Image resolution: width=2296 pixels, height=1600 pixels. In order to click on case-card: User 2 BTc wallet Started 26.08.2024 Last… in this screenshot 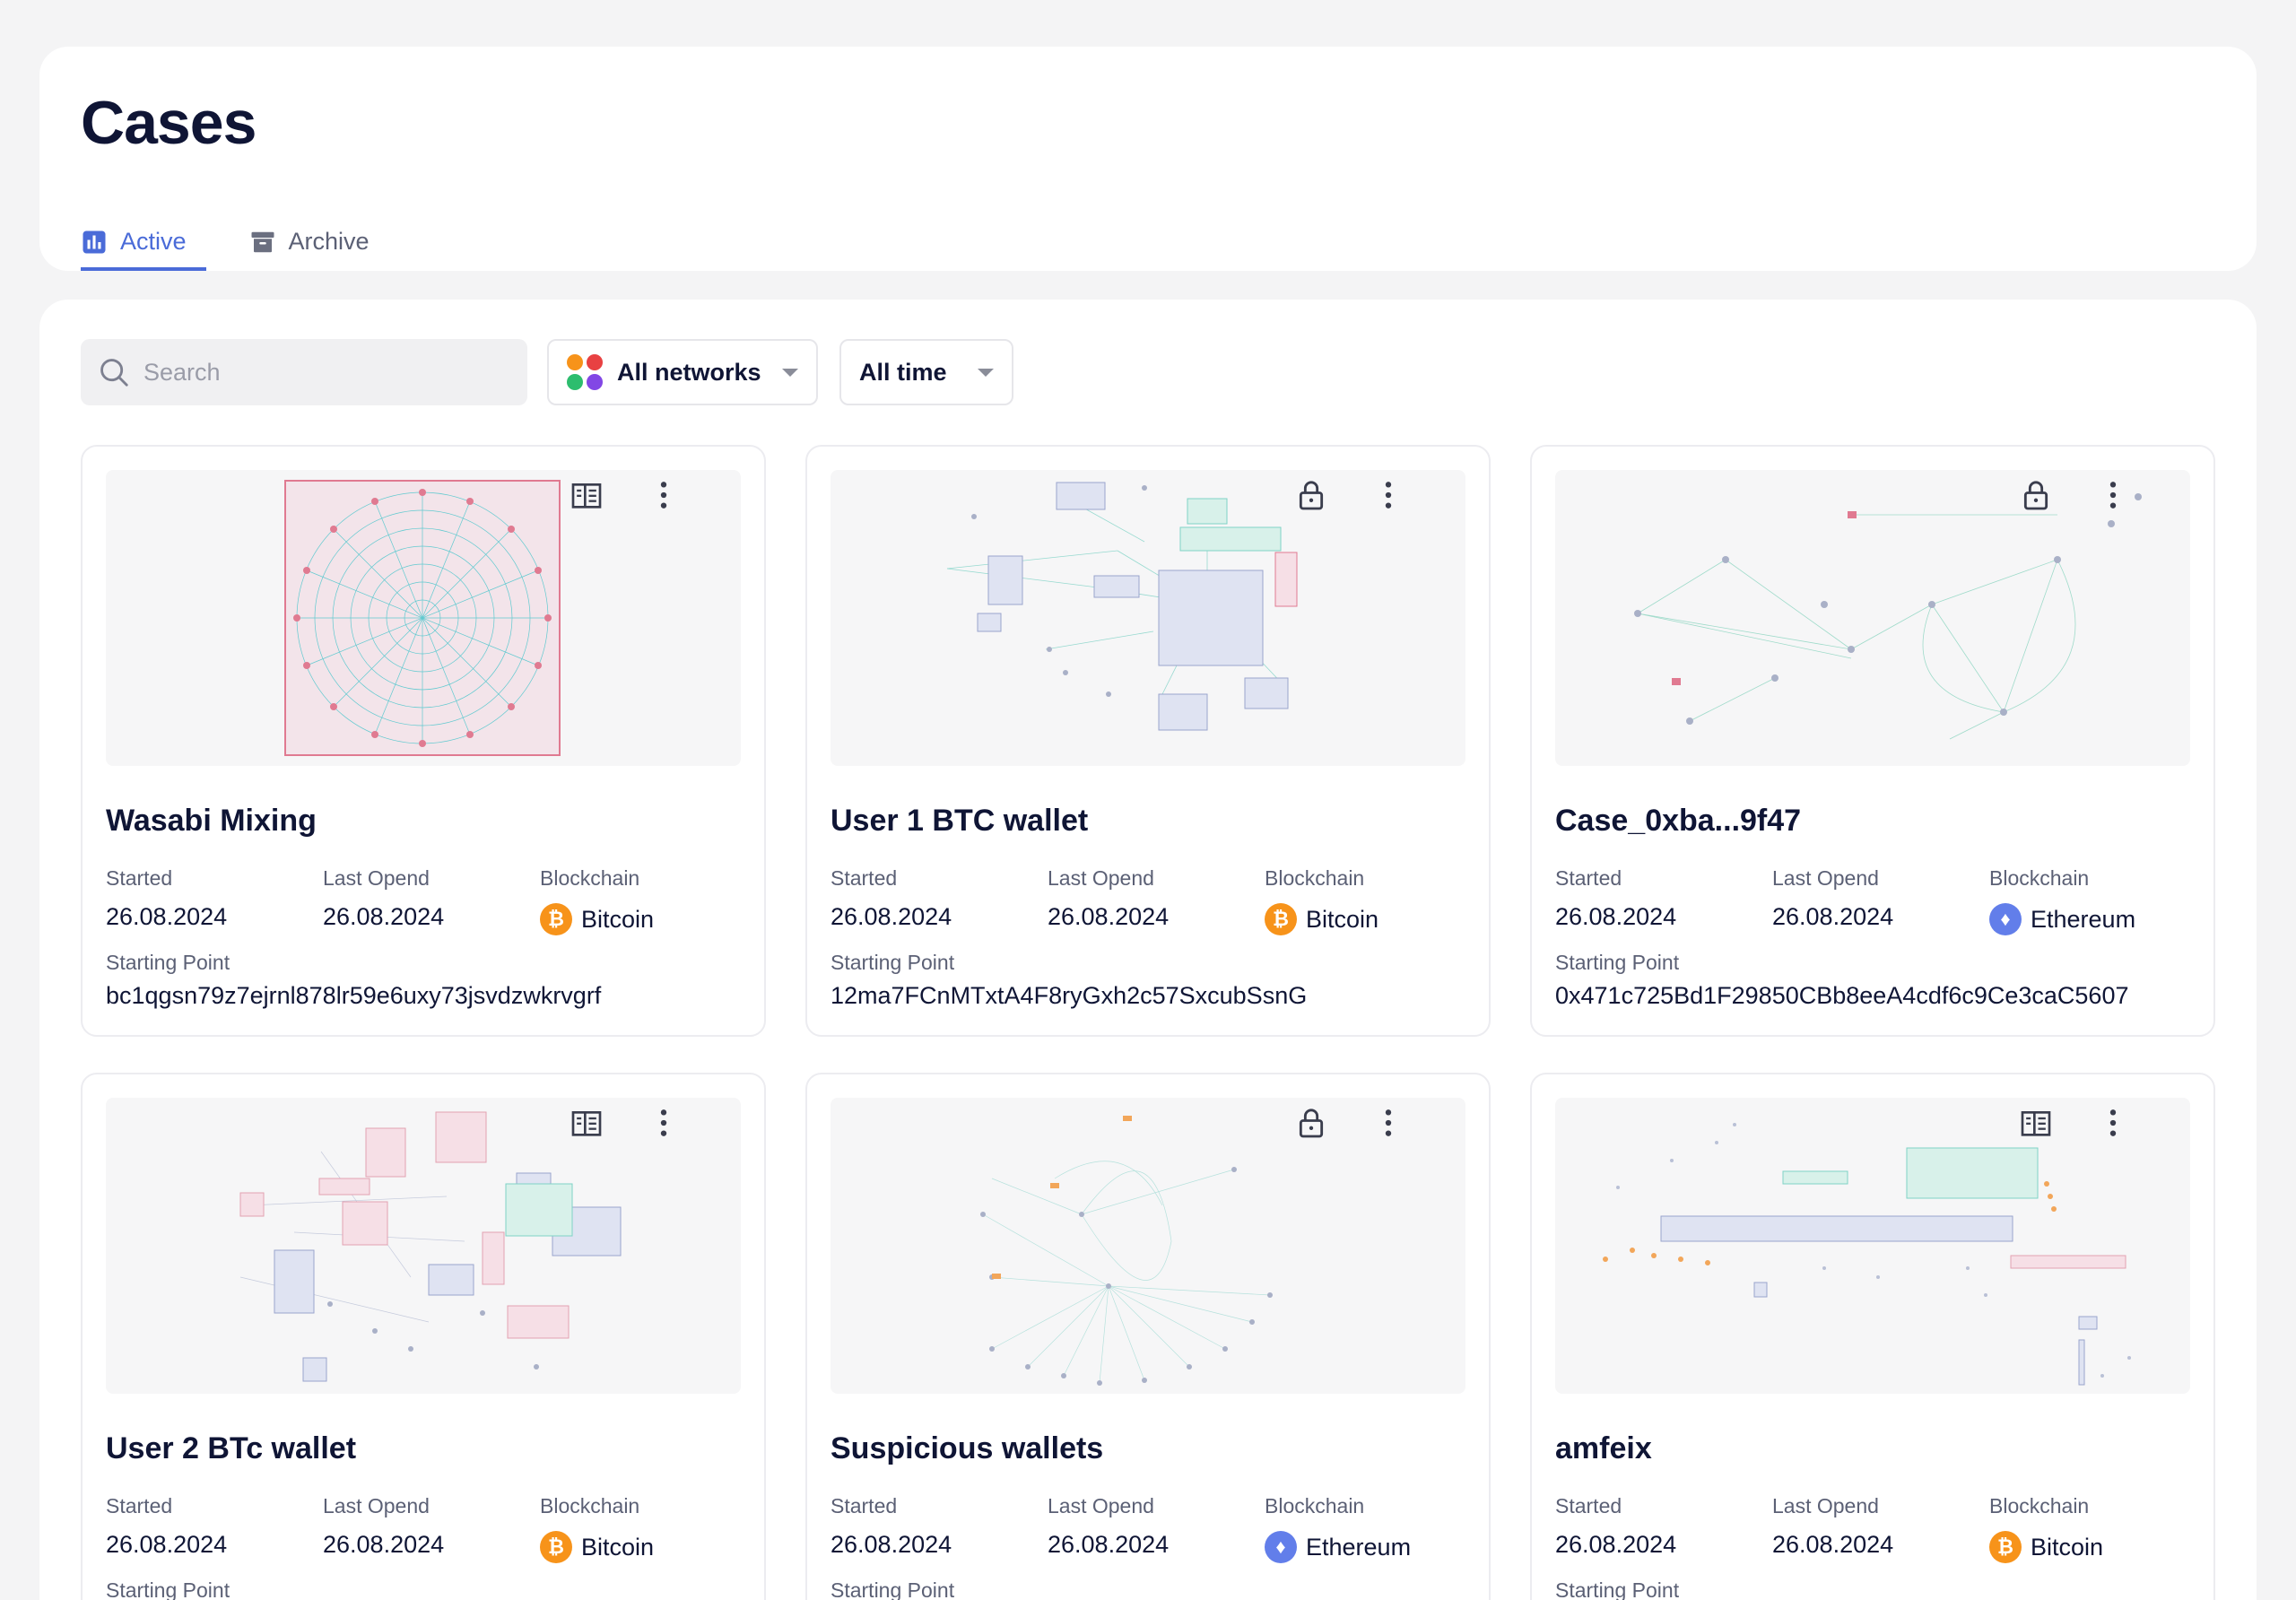, I will do `click(423, 1336)`.